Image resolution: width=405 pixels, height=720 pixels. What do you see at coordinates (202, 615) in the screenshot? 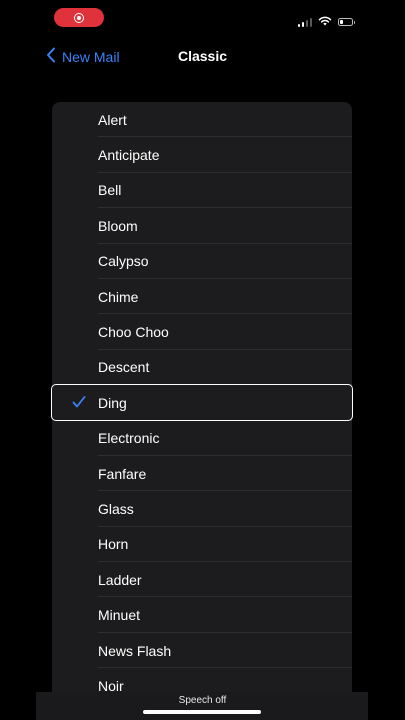
I see `tone-row-minuet: Minuet` at bounding box center [202, 615].